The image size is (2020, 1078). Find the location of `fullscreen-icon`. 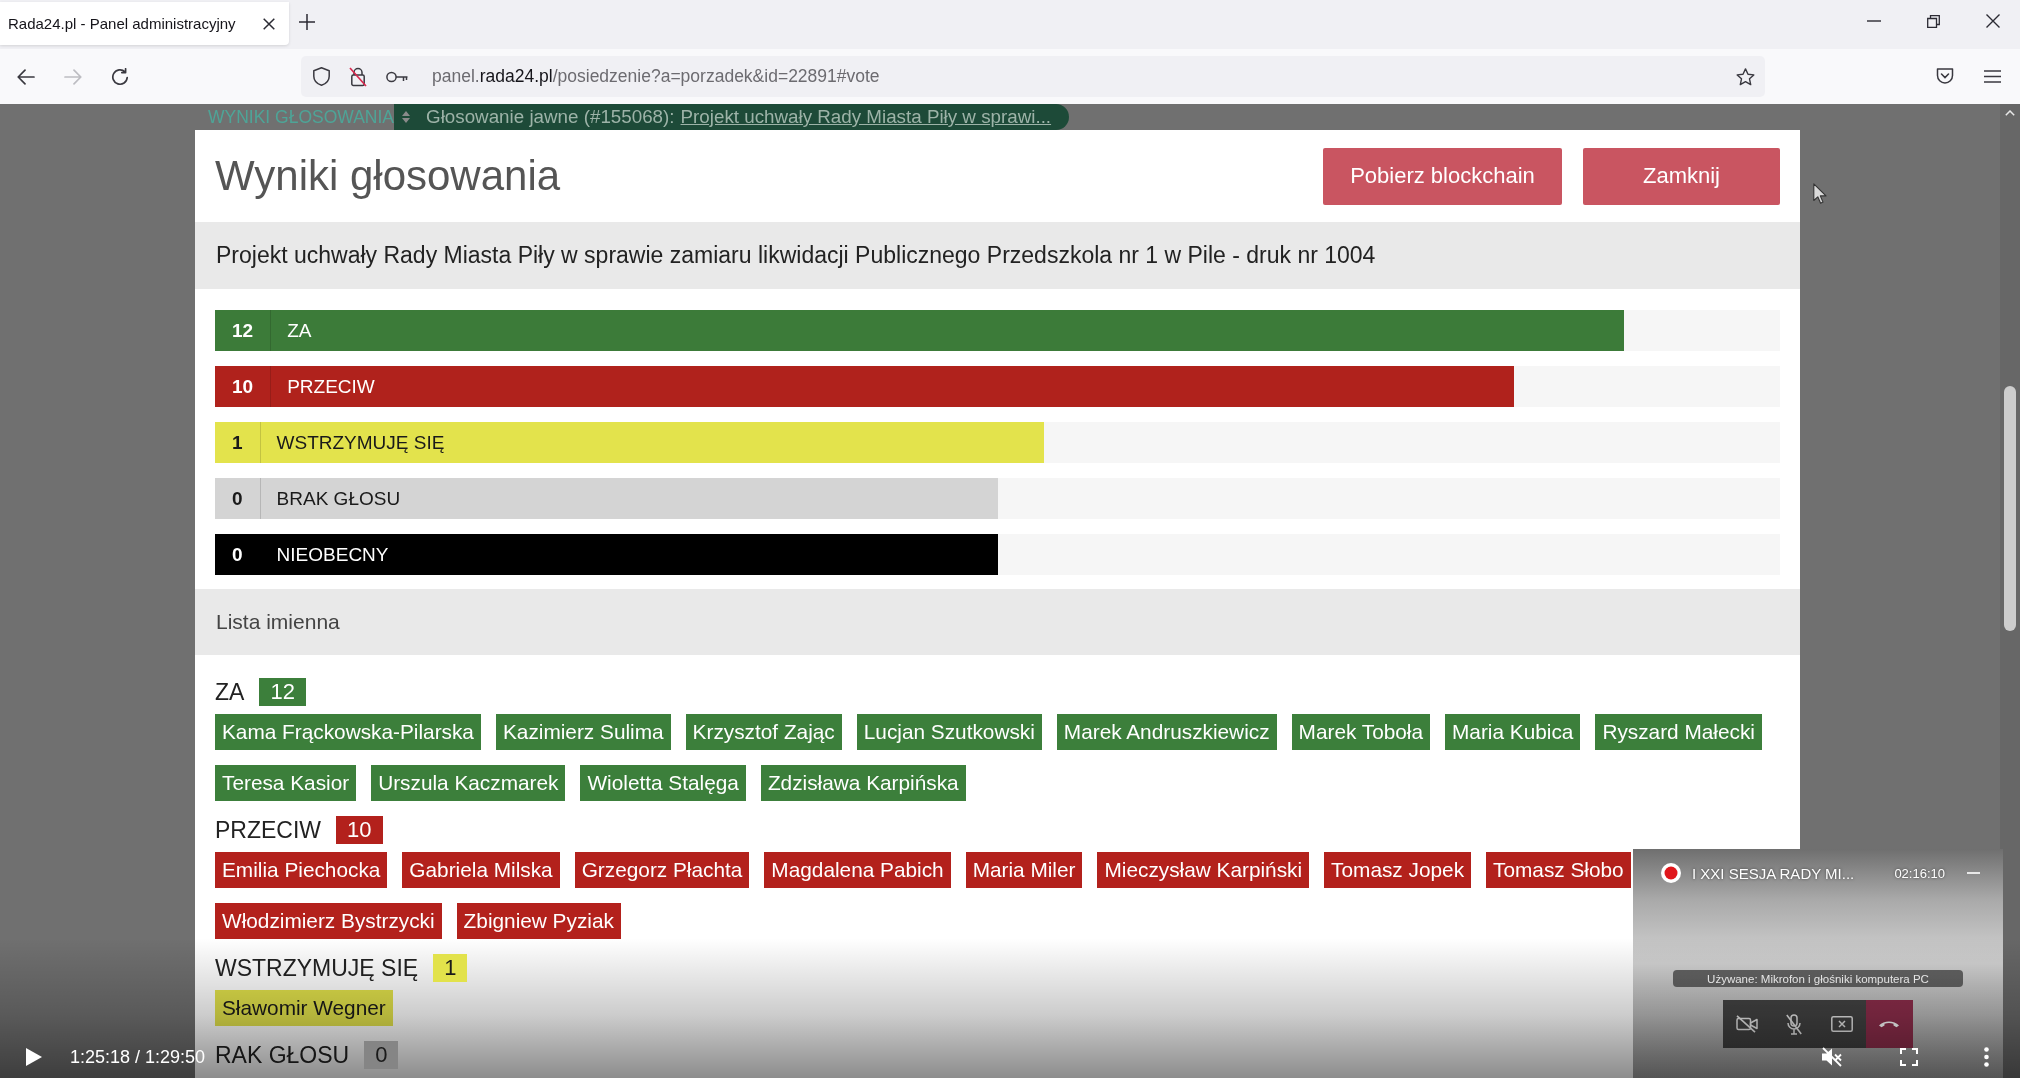

fullscreen-icon is located at coordinates (1909, 1057).